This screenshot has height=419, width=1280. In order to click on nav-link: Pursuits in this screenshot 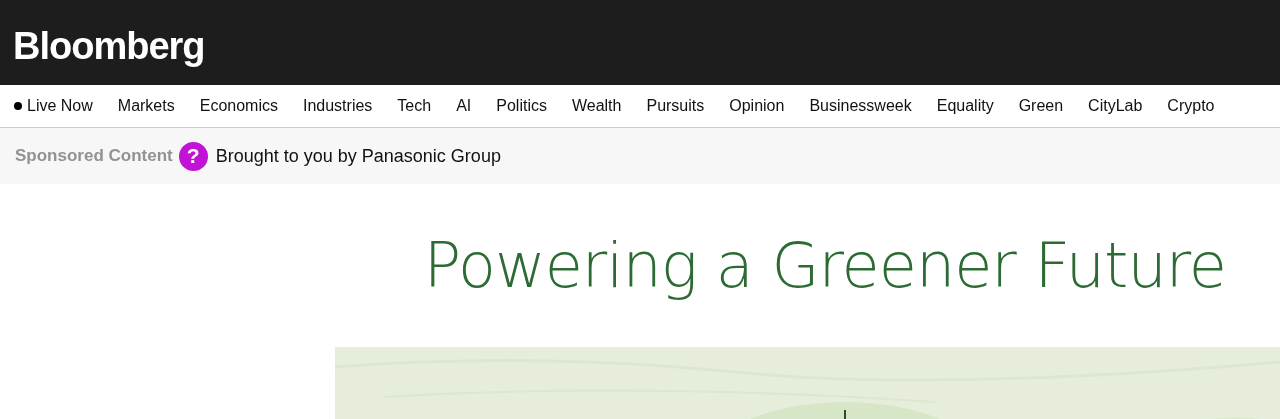, I will do `click(675, 106)`.